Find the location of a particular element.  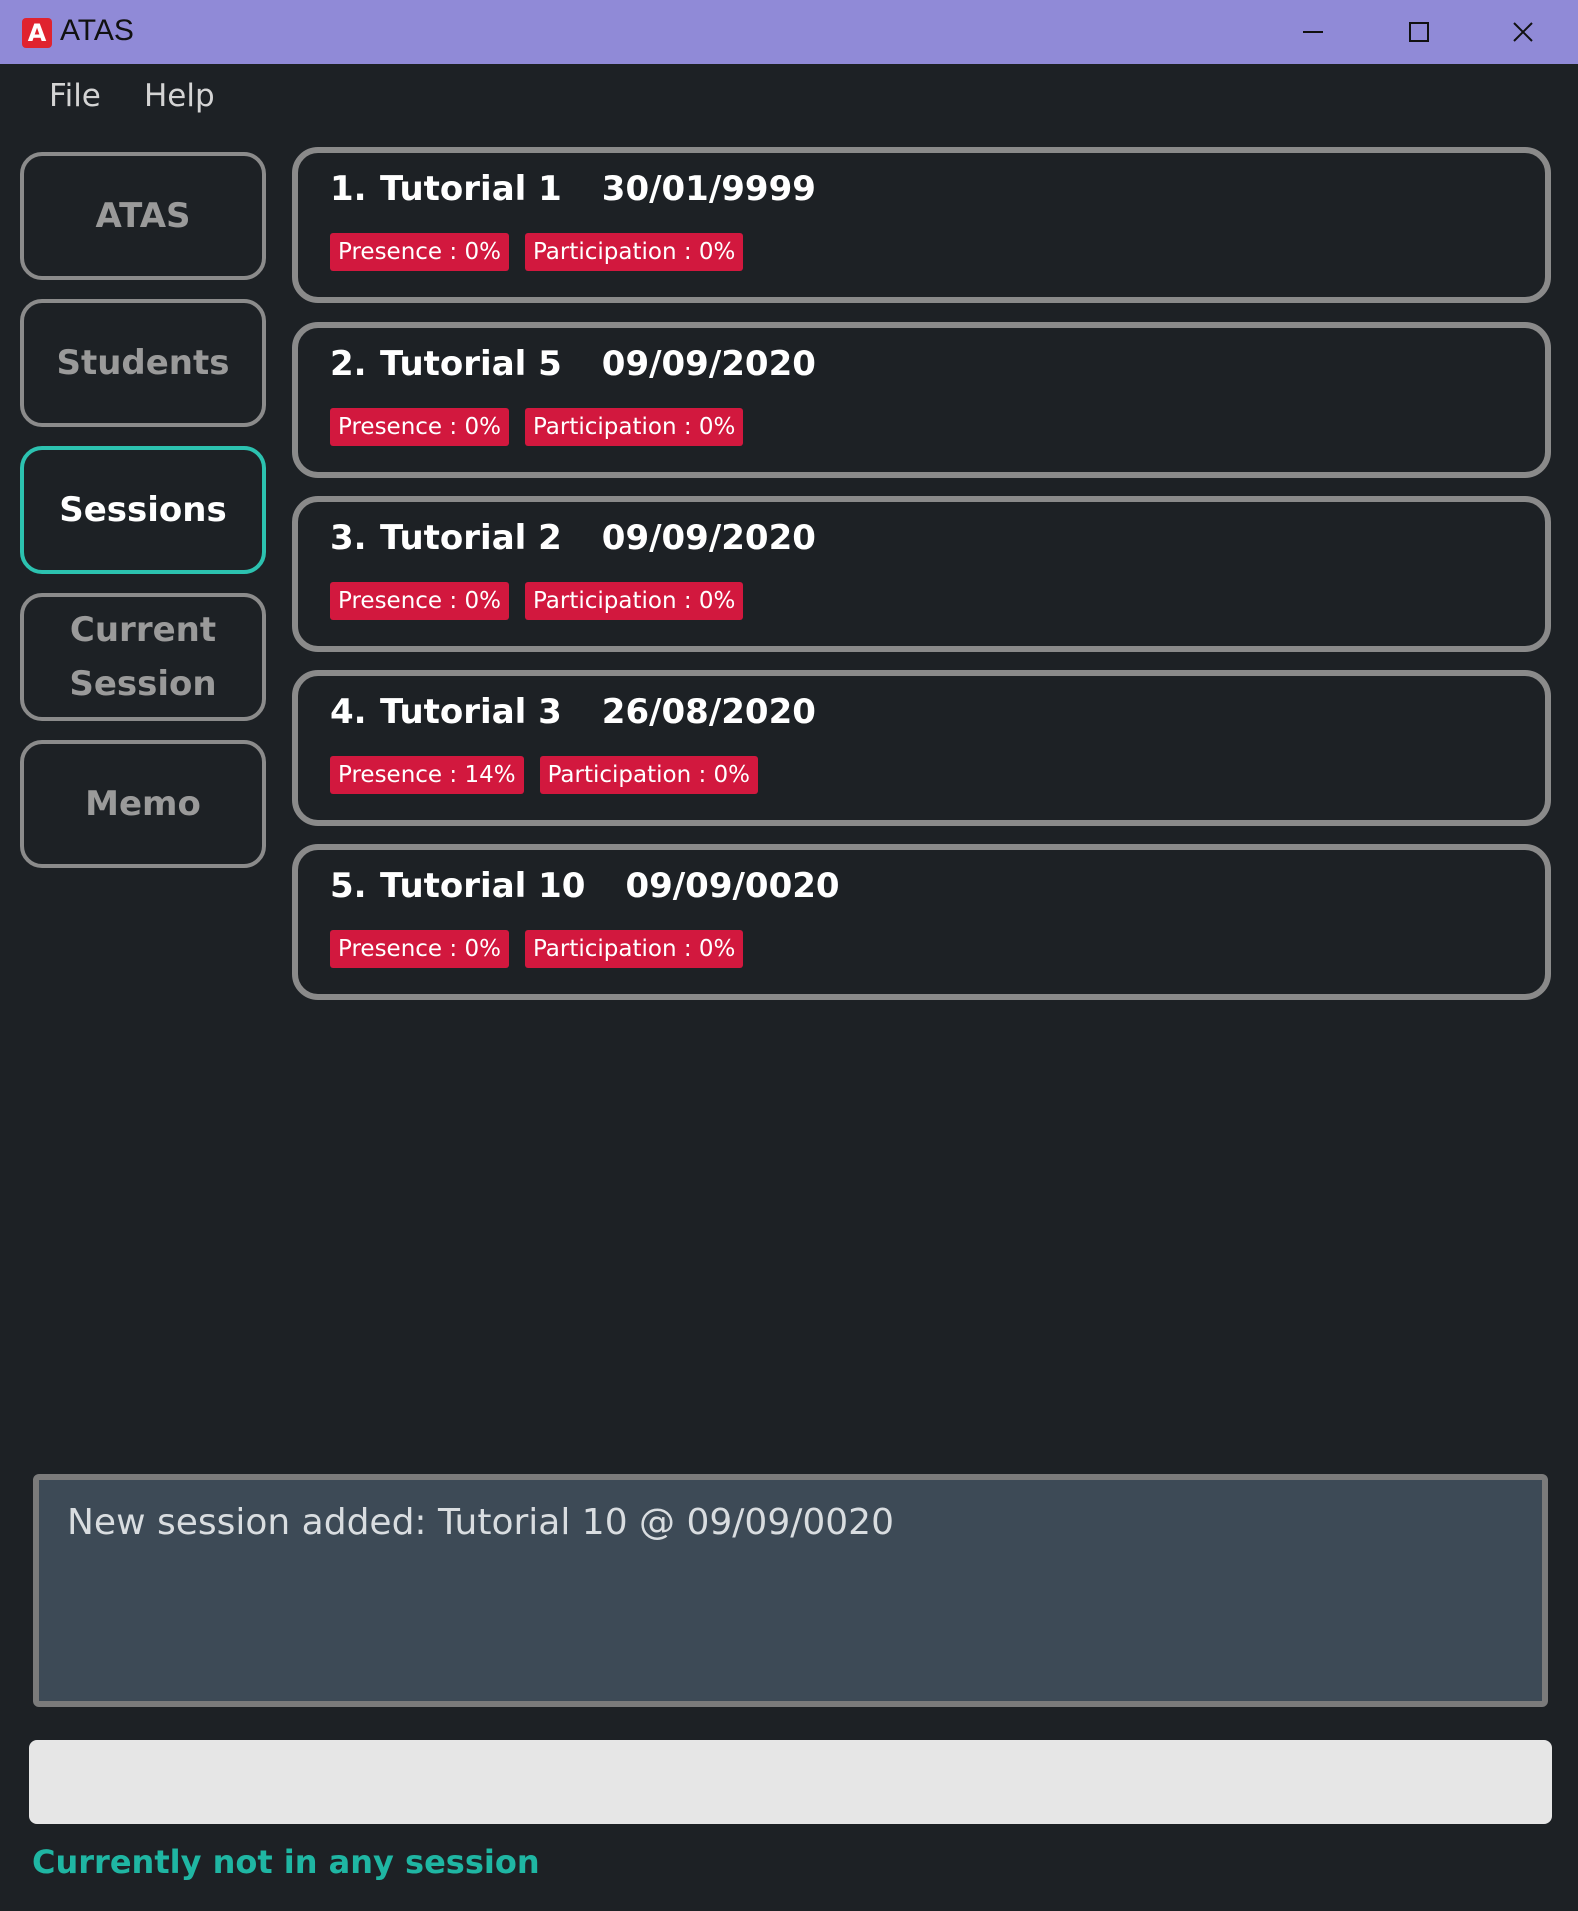

sidebar-item-atas: ATAS is located at coordinates (143, 216).